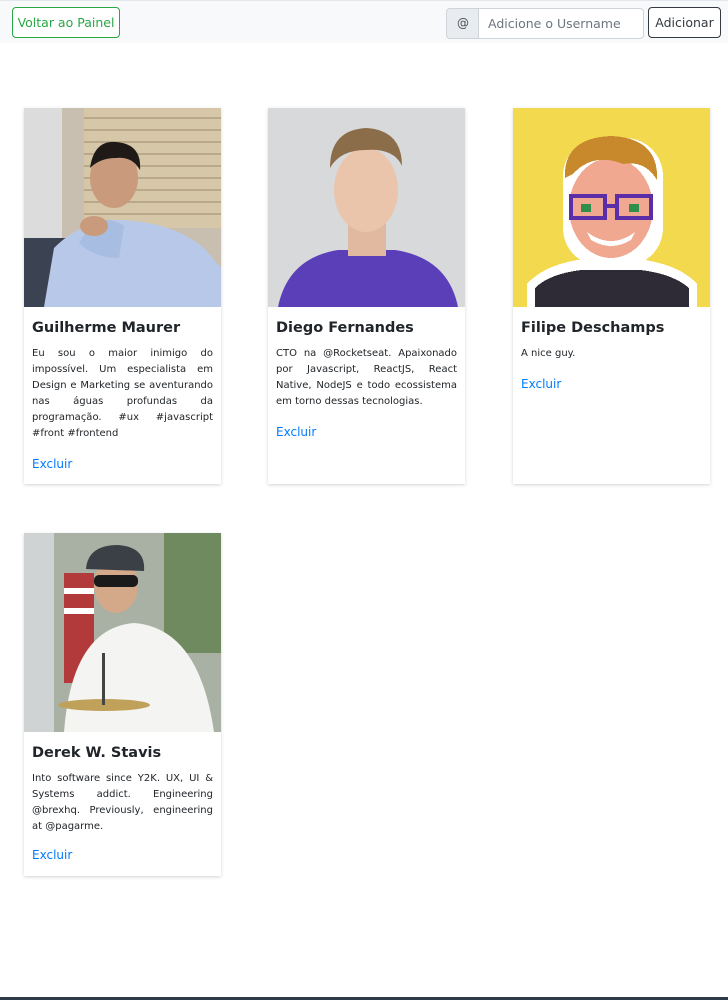  Describe the element at coordinates (364, 21) in the screenshot. I see `top-toolbar: Voltar ao Painel @ Adicionar` at that location.